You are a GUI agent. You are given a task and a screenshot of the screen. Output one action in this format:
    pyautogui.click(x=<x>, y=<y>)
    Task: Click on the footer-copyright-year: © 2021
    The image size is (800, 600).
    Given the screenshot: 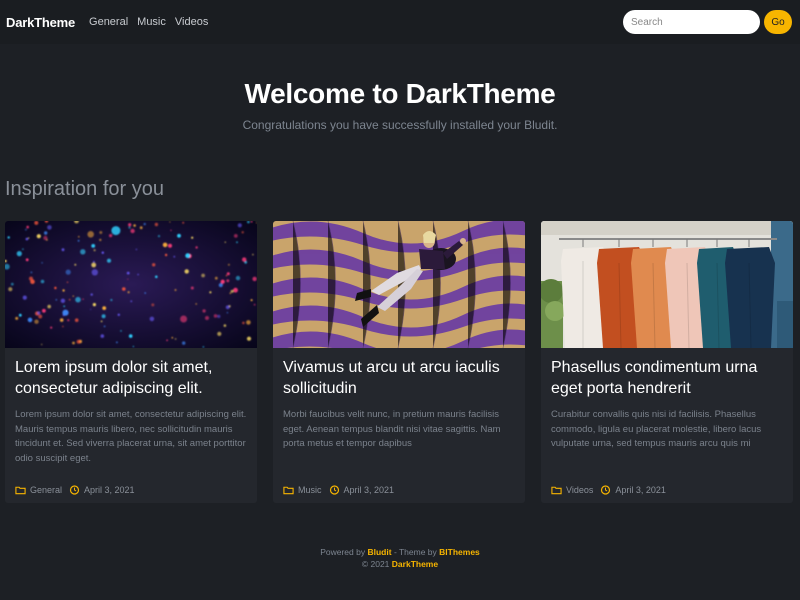 What is the action you would take?
    pyautogui.click(x=375, y=564)
    